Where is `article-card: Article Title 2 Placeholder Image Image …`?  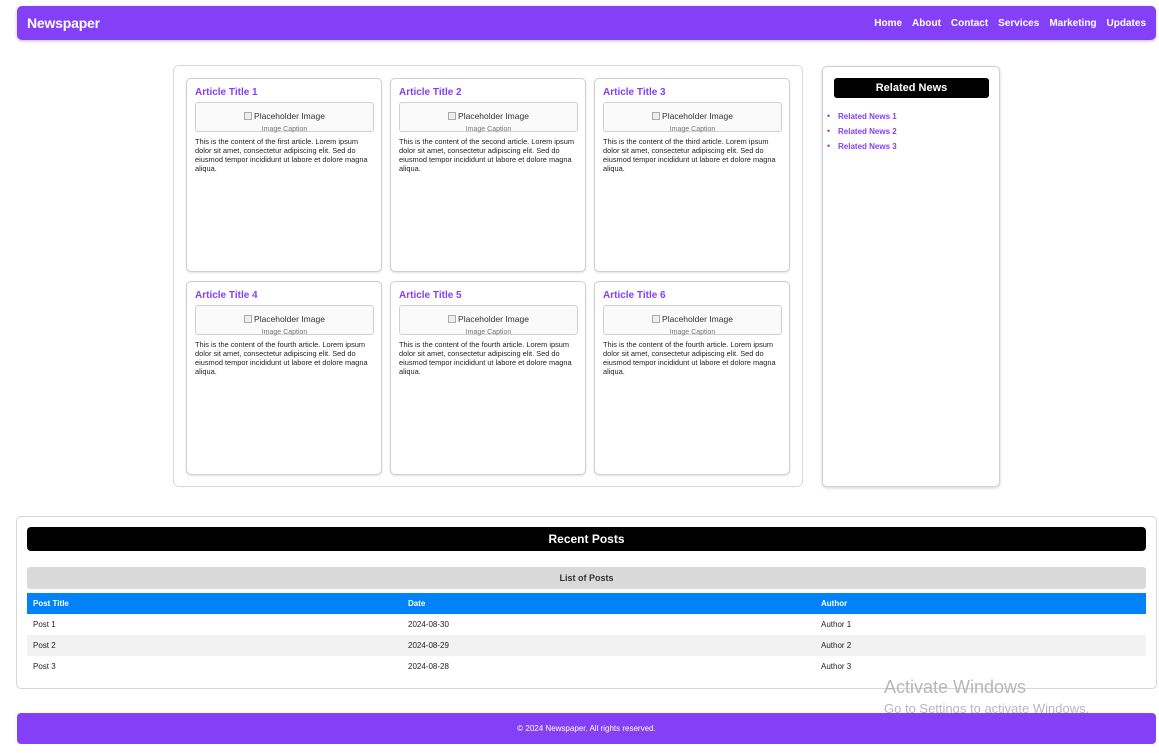
article-card: Article Title 2 Placeholder Image Image … is located at coordinates (488, 175).